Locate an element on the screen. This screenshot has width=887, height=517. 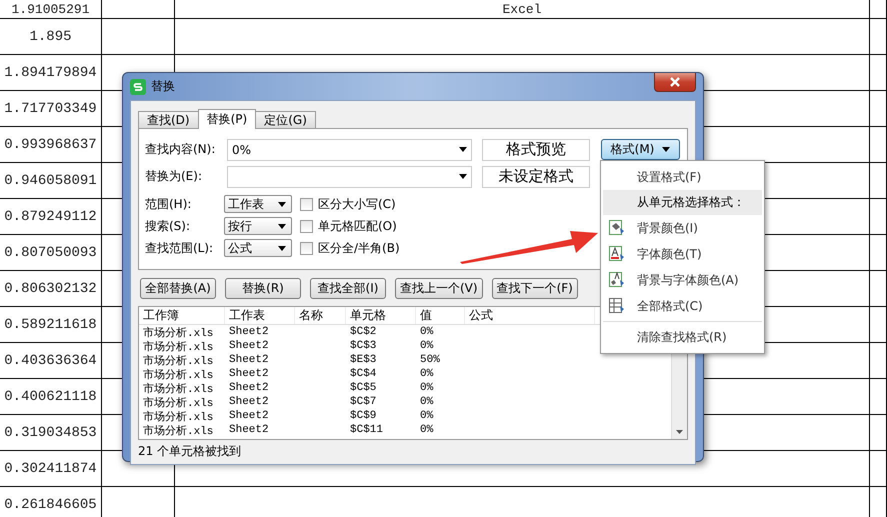
menu-header: 从单元格选择格式： is located at coordinates (682, 202).